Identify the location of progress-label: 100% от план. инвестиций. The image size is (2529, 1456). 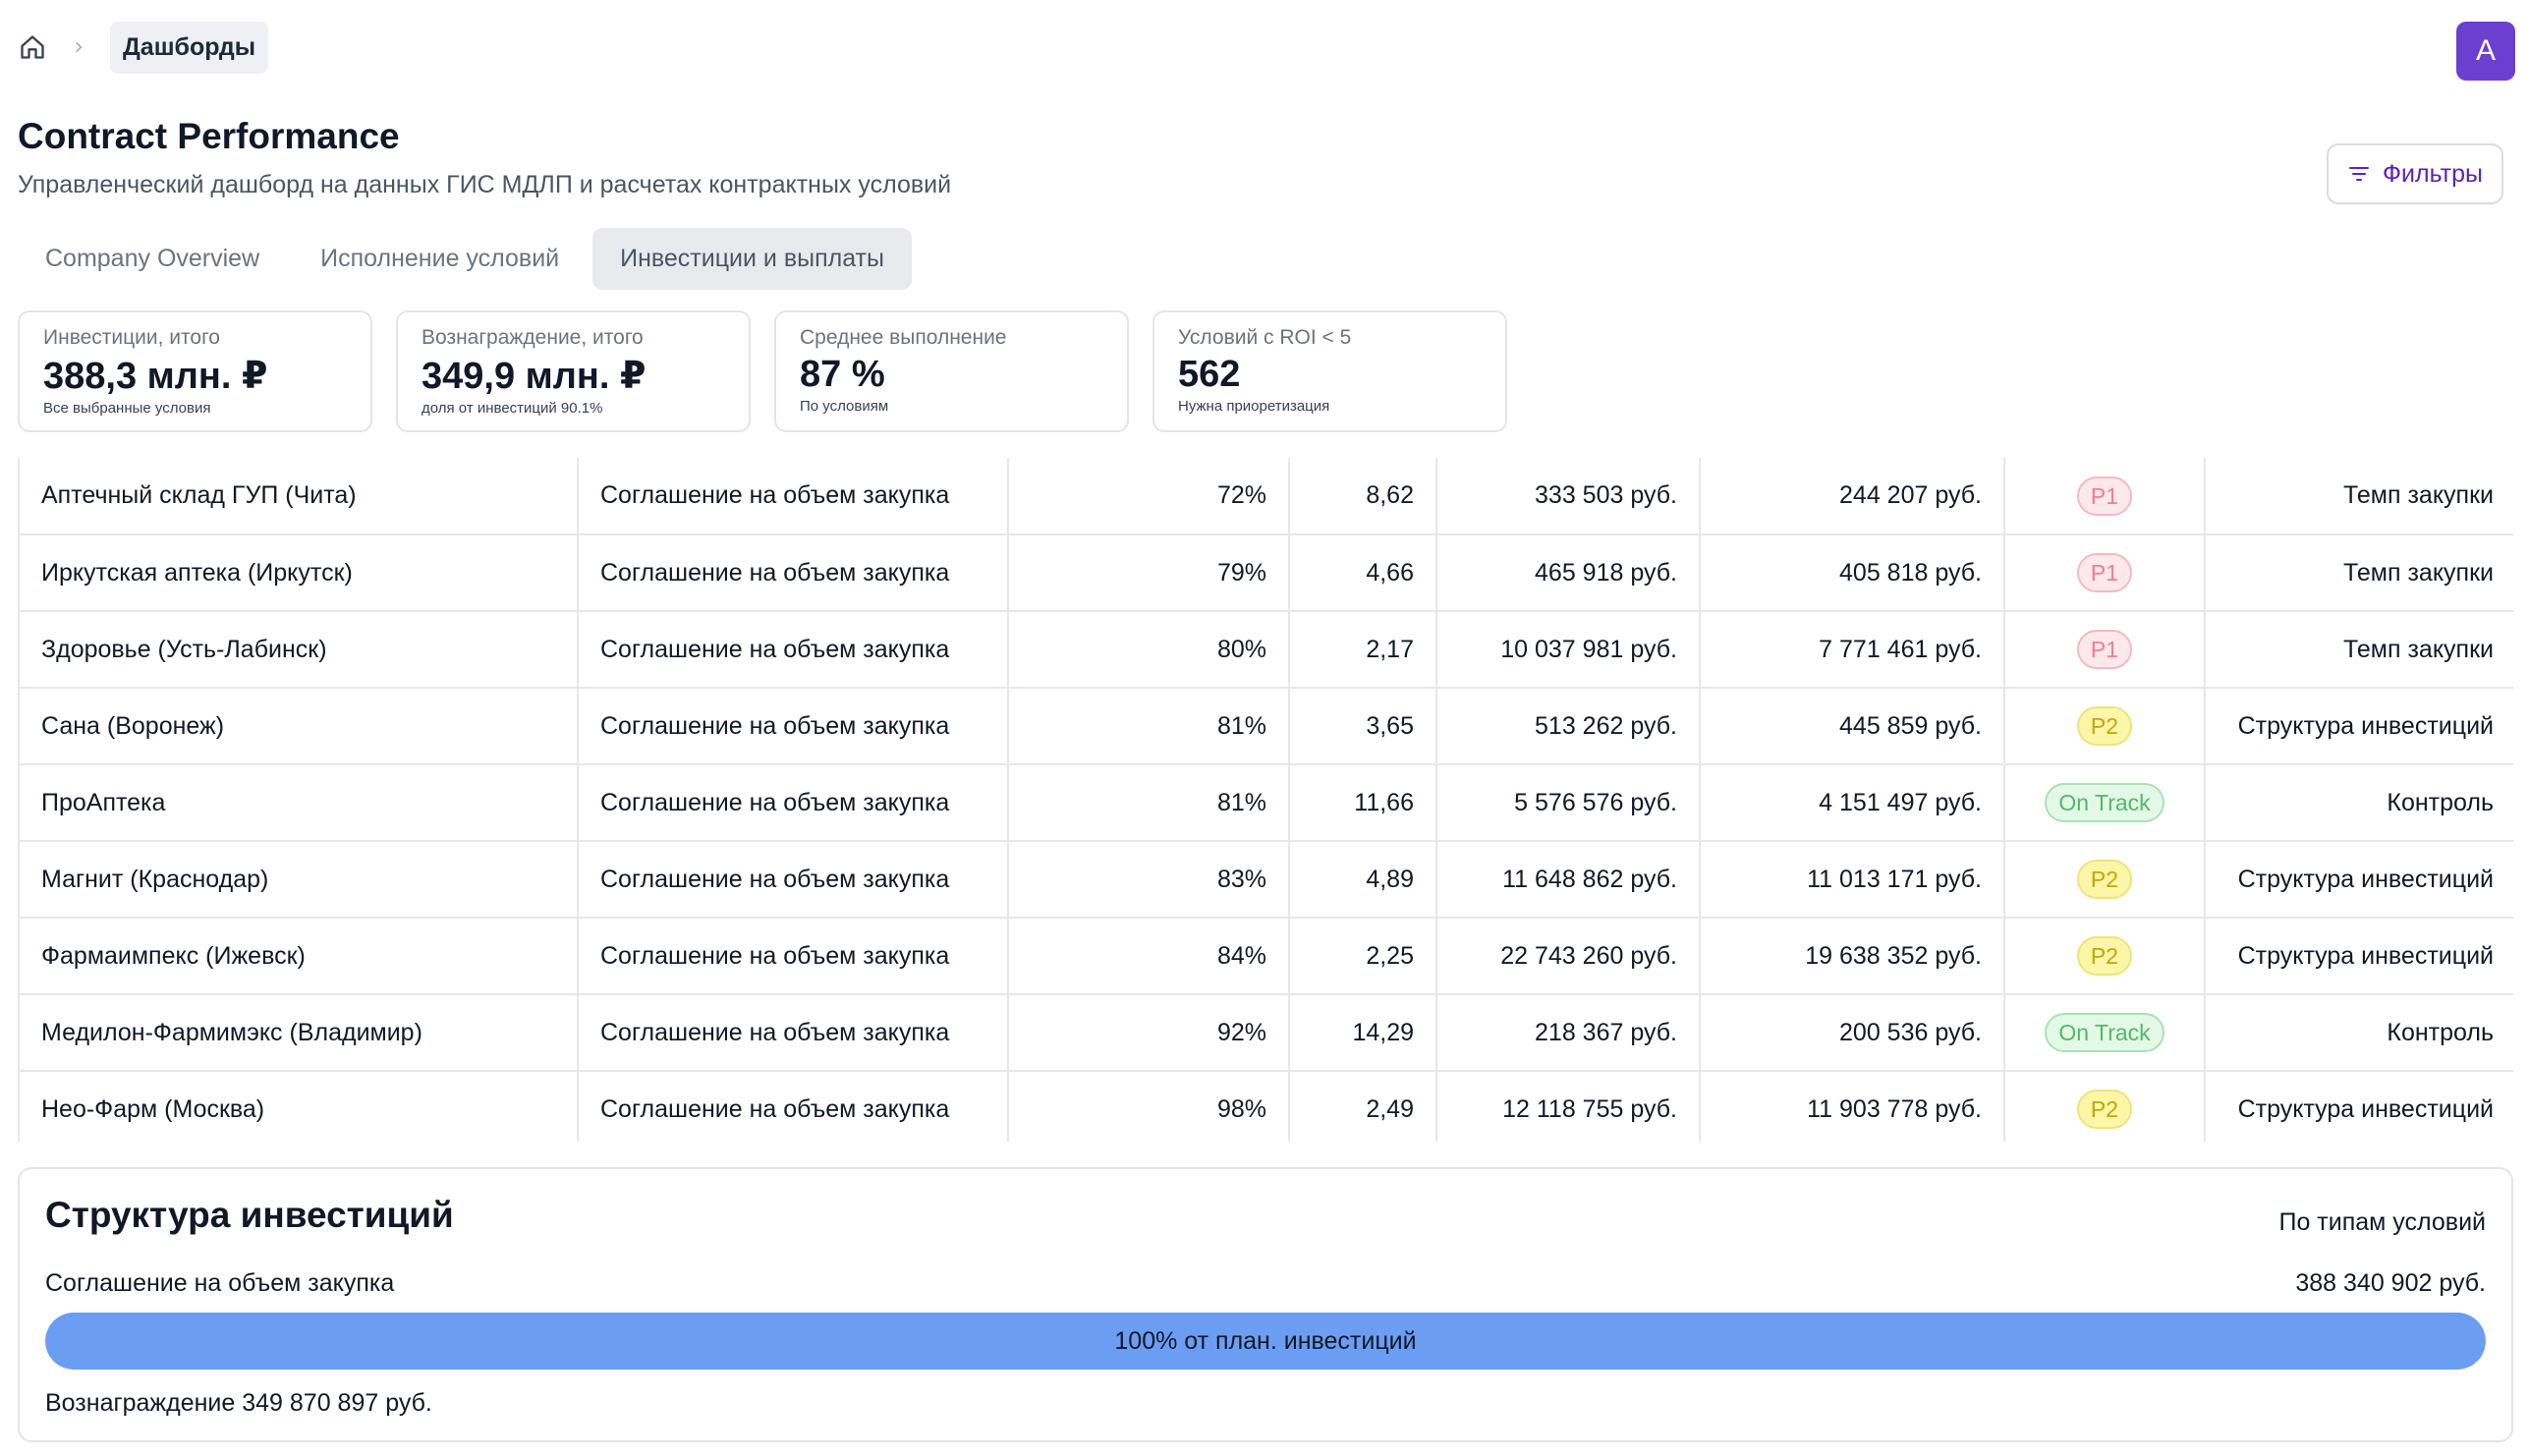
(1265, 1340).